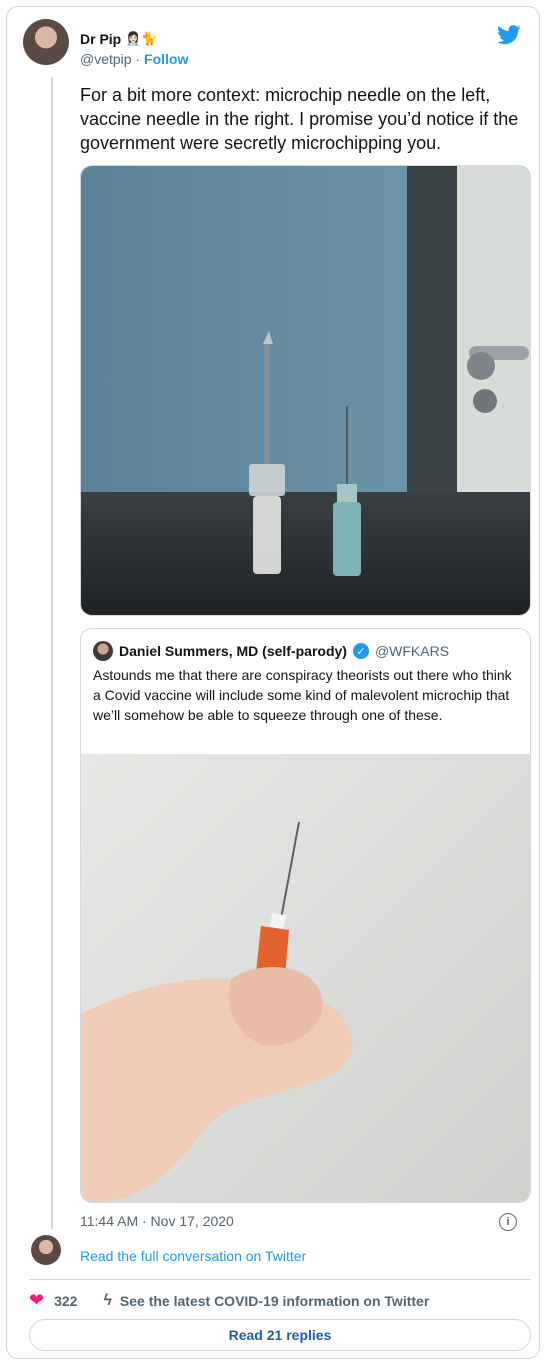  Describe the element at coordinates (280, 1335) in the screenshot. I see `read-replies-button: Read 21 replies` at that location.